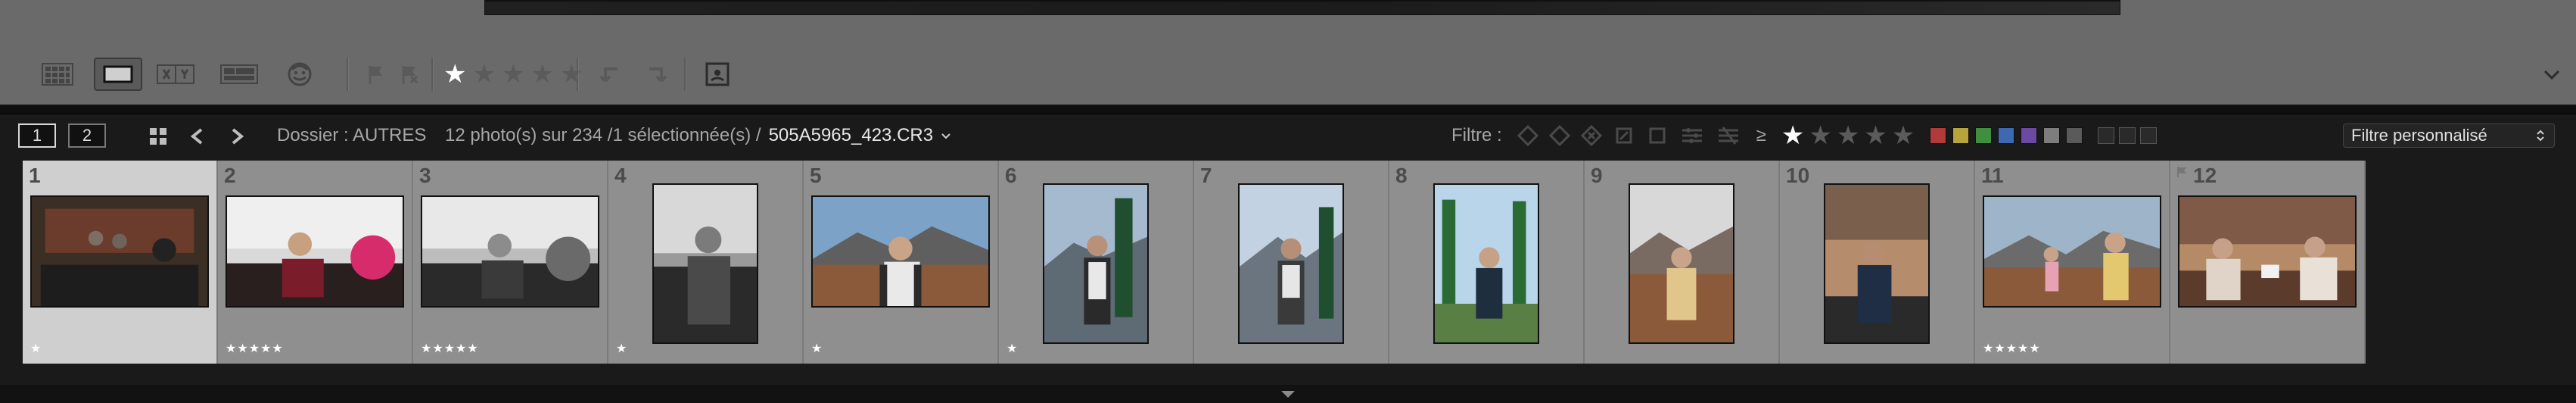  Describe the element at coordinates (58, 74) in the screenshot. I see `grid-view-button` at that location.